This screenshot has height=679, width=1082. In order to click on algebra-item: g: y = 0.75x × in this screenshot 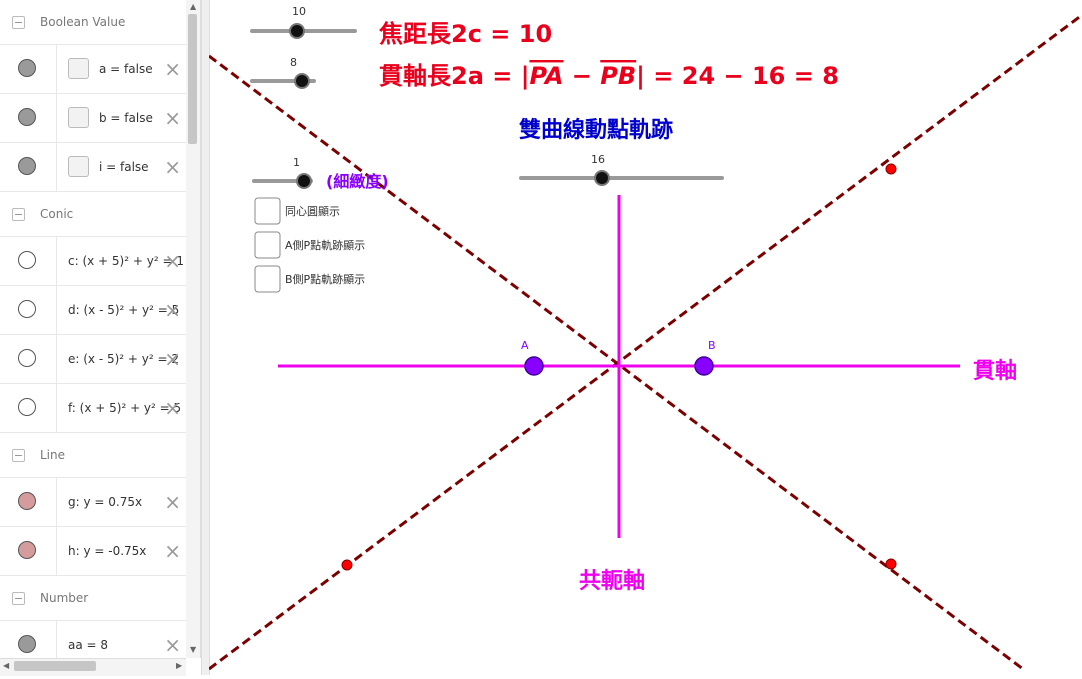, I will do `click(93, 502)`.